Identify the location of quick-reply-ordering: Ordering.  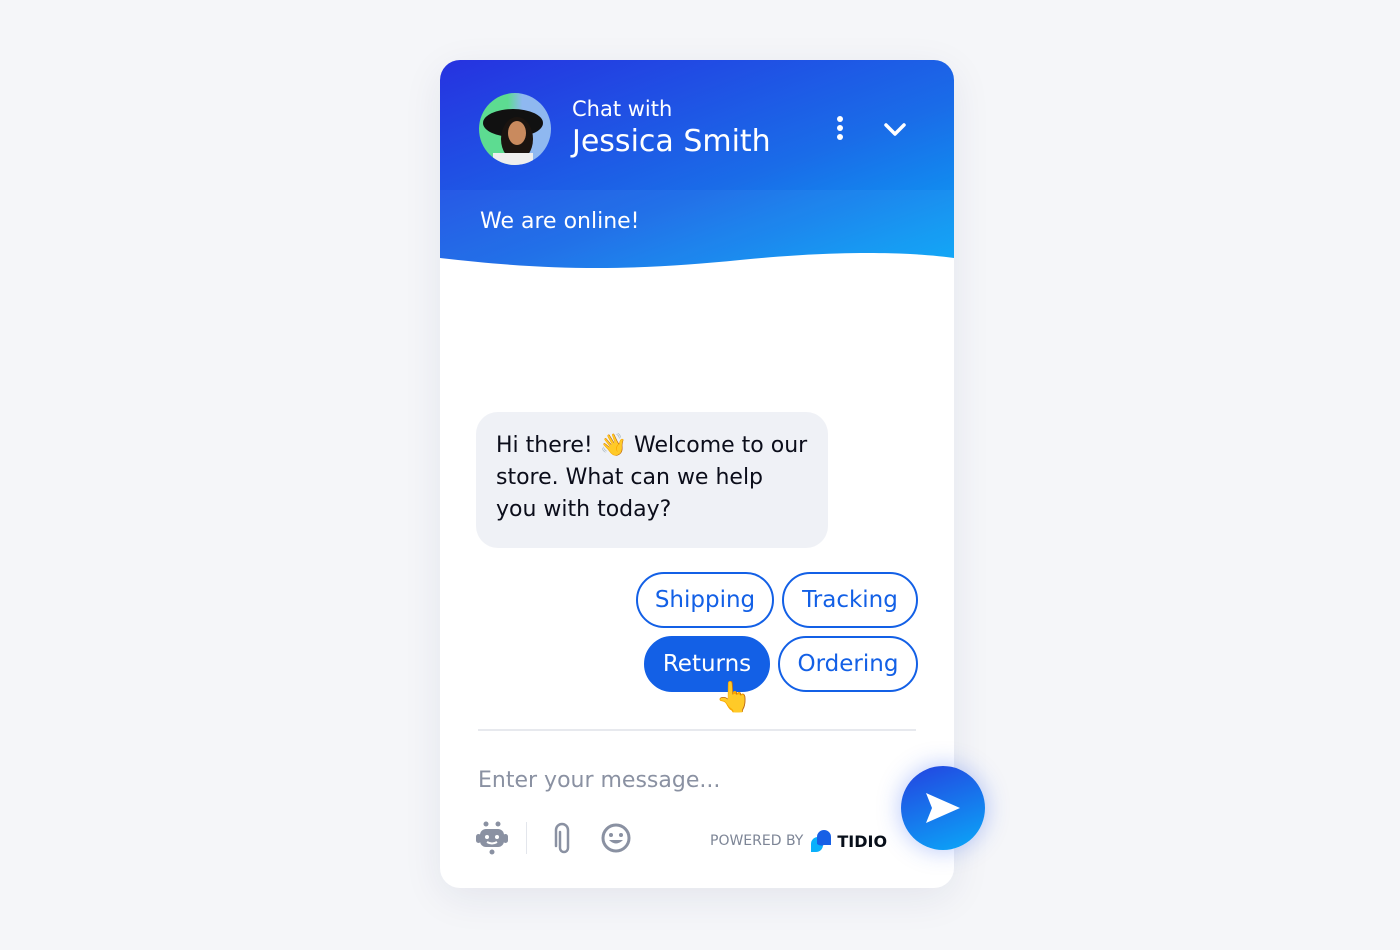
(848, 664).